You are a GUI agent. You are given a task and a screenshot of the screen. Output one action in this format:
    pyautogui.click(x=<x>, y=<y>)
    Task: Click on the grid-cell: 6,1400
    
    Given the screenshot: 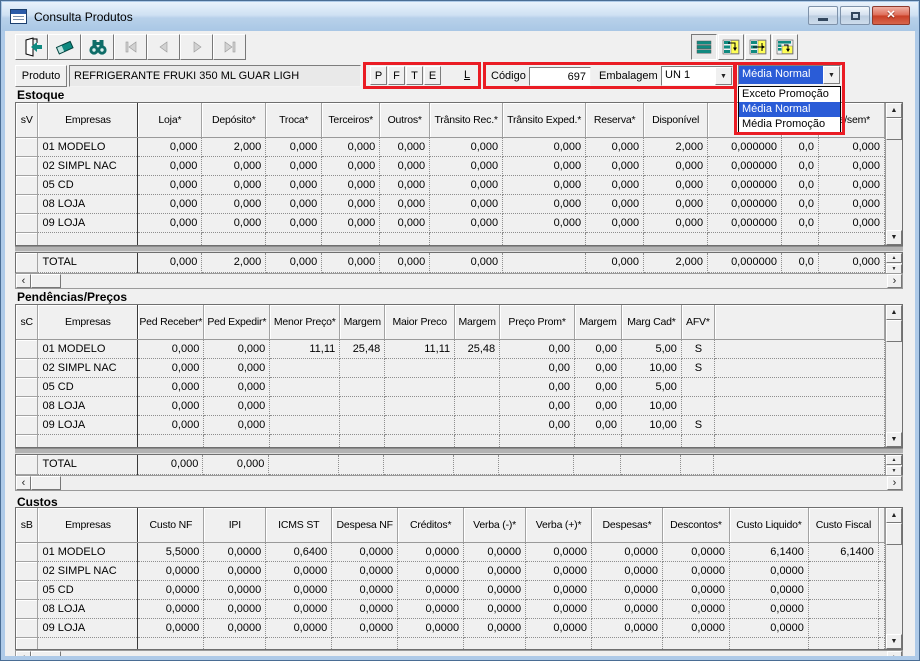 What is the action you would take?
    pyautogui.click(x=769, y=552)
    